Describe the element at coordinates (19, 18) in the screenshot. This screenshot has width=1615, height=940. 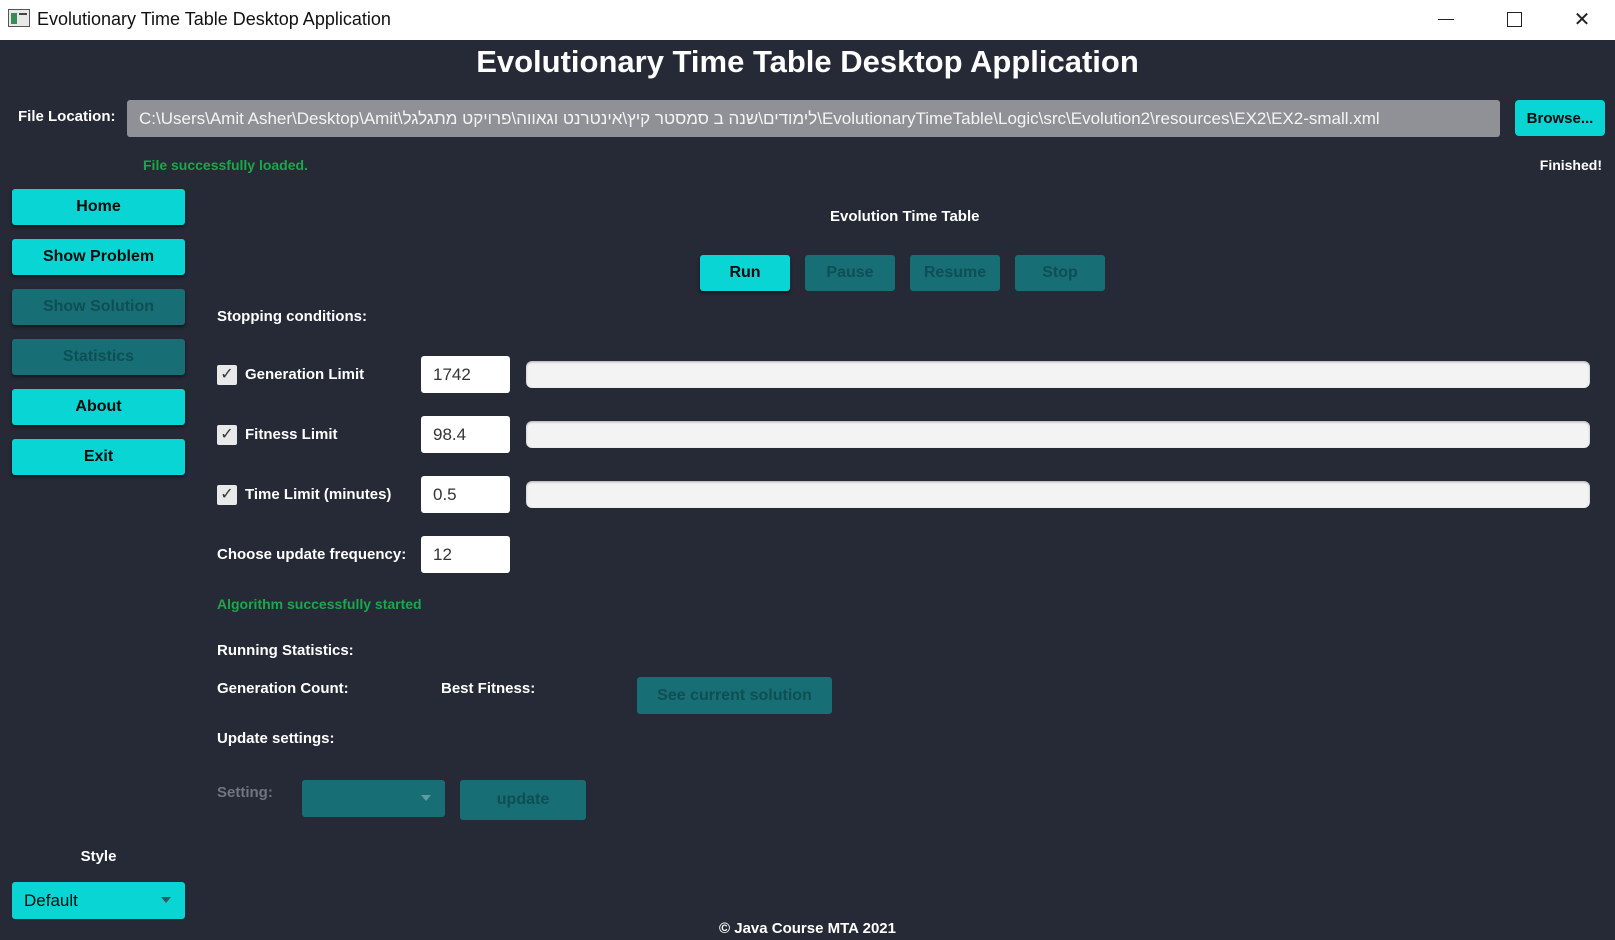
I see `app-icon` at that location.